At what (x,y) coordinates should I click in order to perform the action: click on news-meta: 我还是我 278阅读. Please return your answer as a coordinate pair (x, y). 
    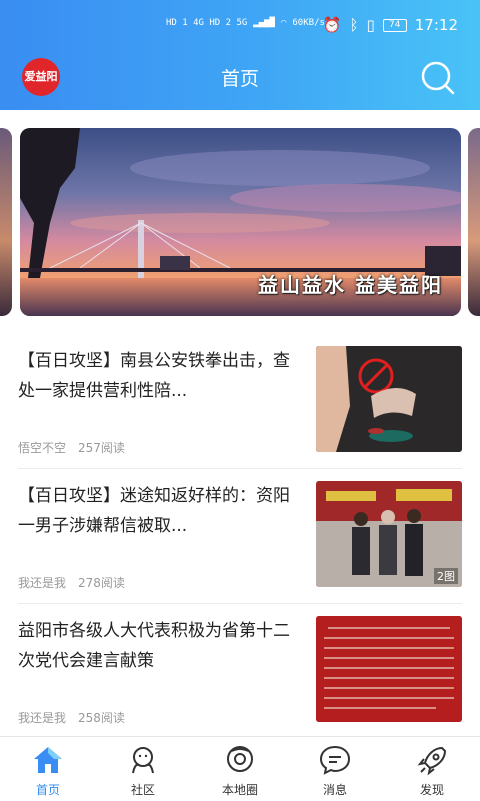
    Looking at the image, I should click on (71, 582).